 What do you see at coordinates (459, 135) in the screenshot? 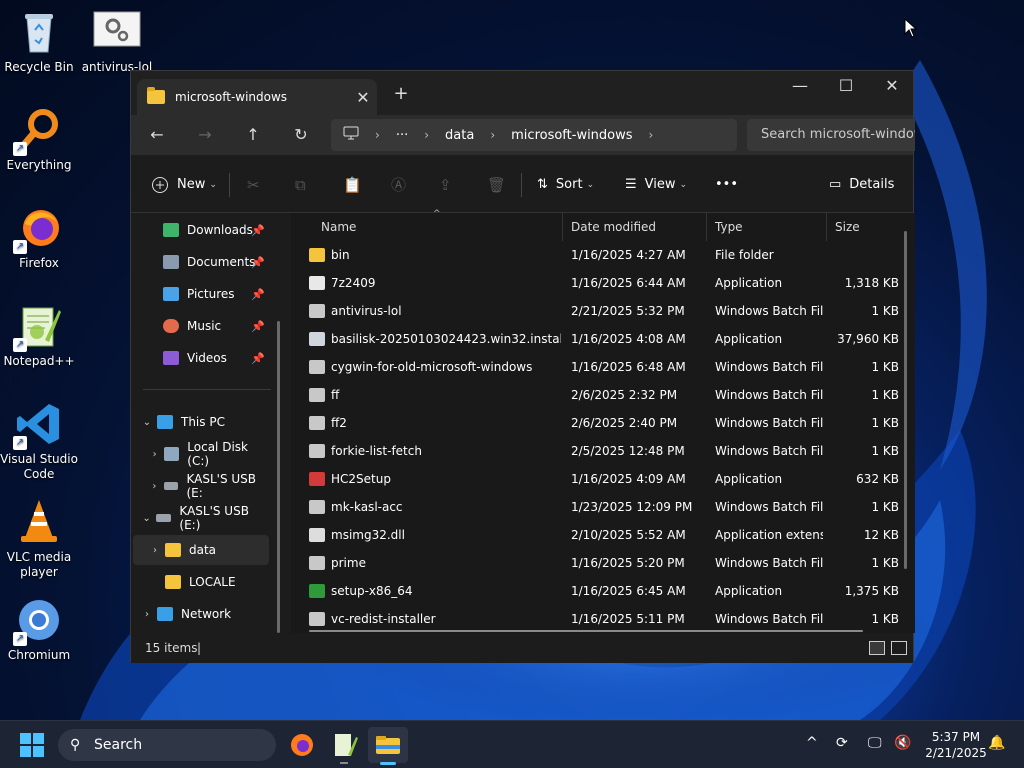
I see `breadcrumb-item-data: data` at bounding box center [459, 135].